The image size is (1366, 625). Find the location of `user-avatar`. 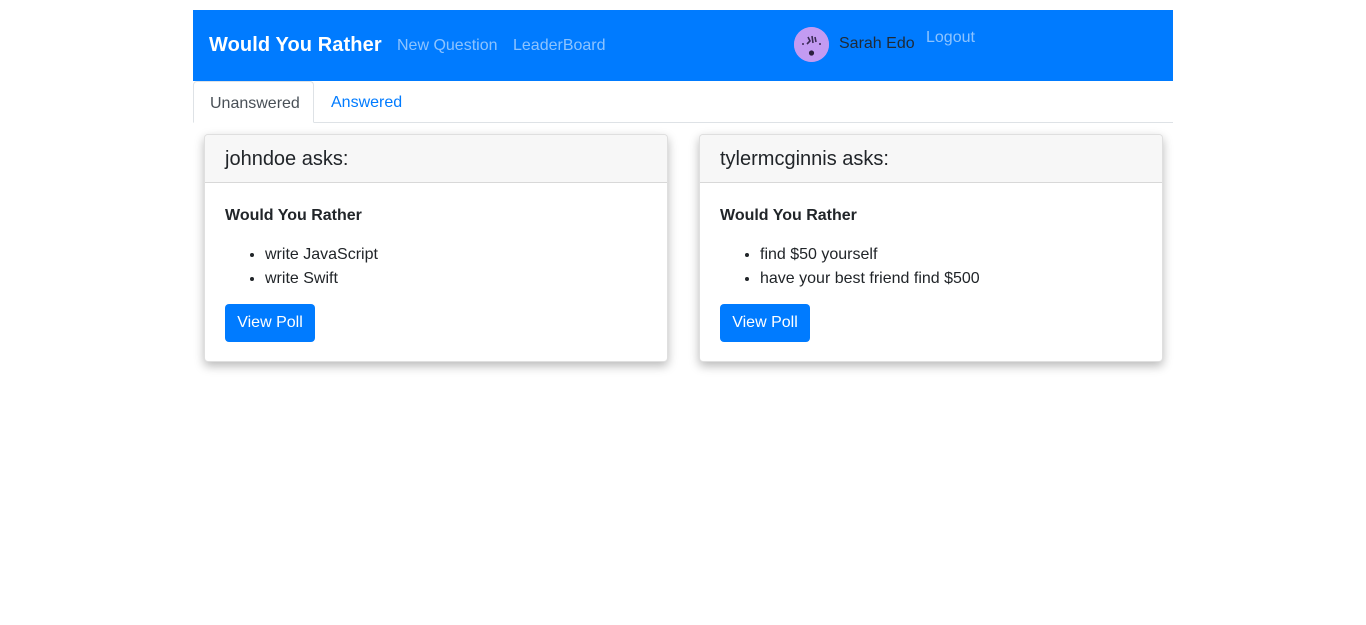

user-avatar is located at coordinates (811, 44).